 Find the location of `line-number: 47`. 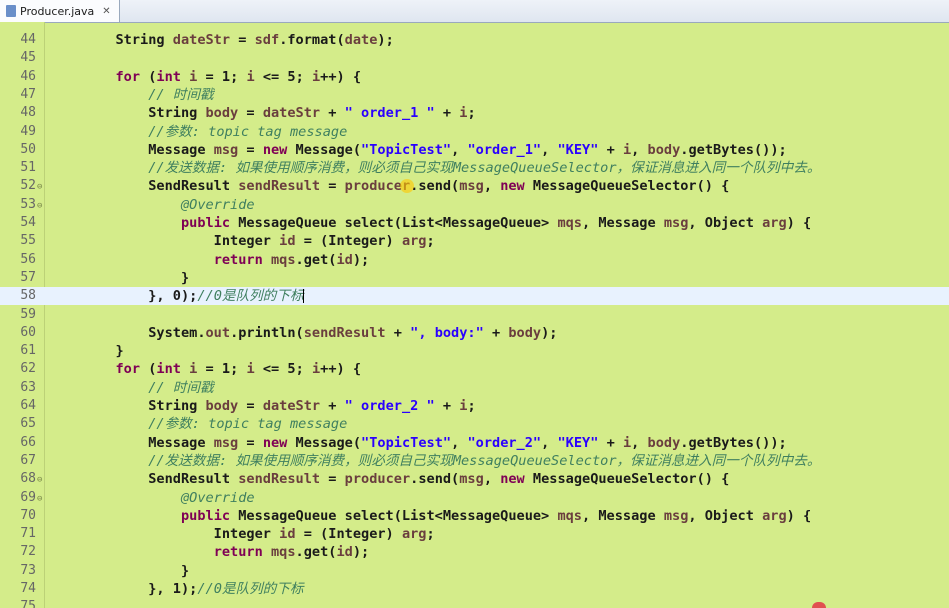

line-number: 47 is located at coordinates (28, 94).